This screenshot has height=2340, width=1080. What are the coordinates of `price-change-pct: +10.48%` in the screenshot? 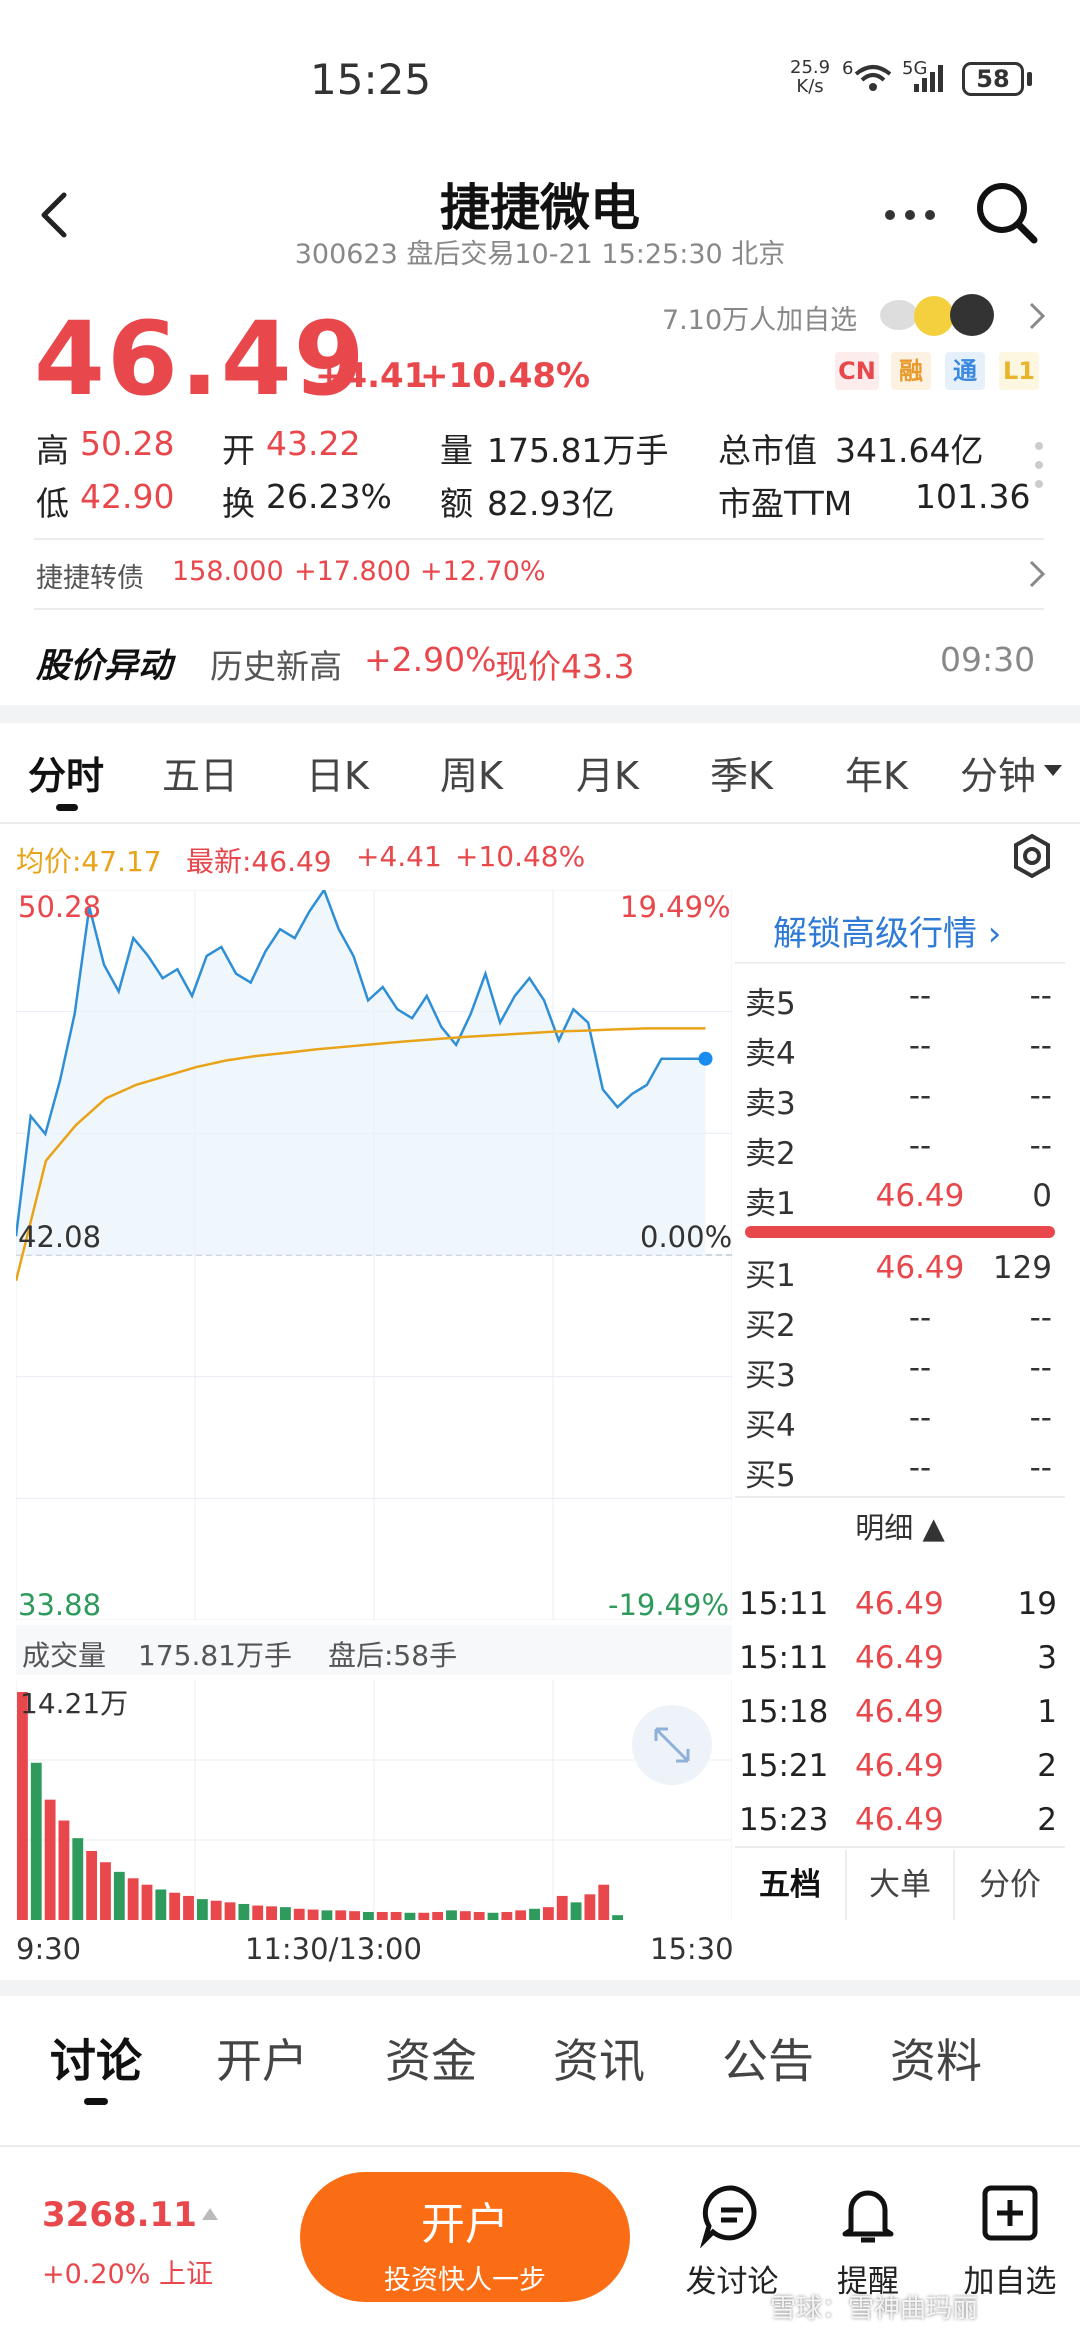 It's located at (505, 376).